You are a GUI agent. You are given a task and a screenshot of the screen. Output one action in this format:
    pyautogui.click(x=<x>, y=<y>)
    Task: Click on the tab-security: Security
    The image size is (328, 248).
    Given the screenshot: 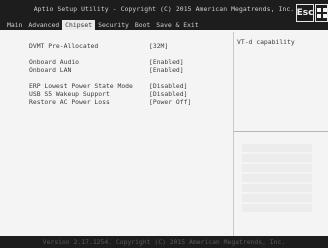 What is the action you would take?
    pyautogui.click(x=113, y=25)
    